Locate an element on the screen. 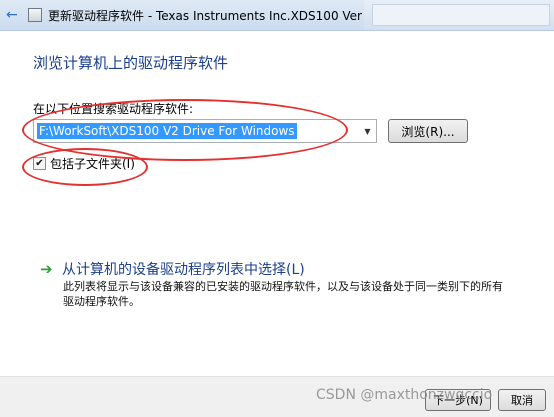 This screenshot has width=554, height=417. pick-from-list-link: ➔ 从计算机的设备驱动程序列表中选择(L) is located at coordinates (172, 269).